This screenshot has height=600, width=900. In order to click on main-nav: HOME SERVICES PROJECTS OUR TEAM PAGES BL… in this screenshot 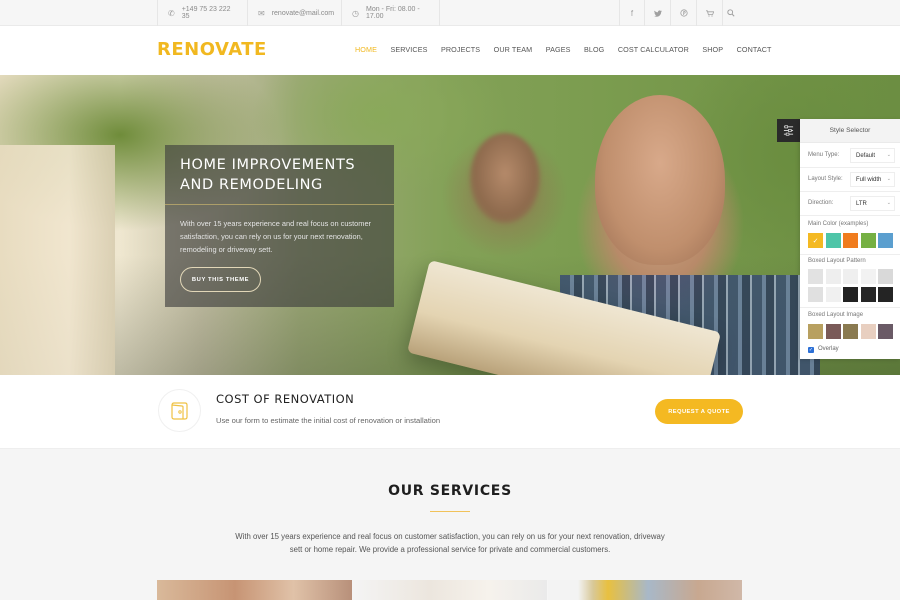, I will do `click(563, 49)`.